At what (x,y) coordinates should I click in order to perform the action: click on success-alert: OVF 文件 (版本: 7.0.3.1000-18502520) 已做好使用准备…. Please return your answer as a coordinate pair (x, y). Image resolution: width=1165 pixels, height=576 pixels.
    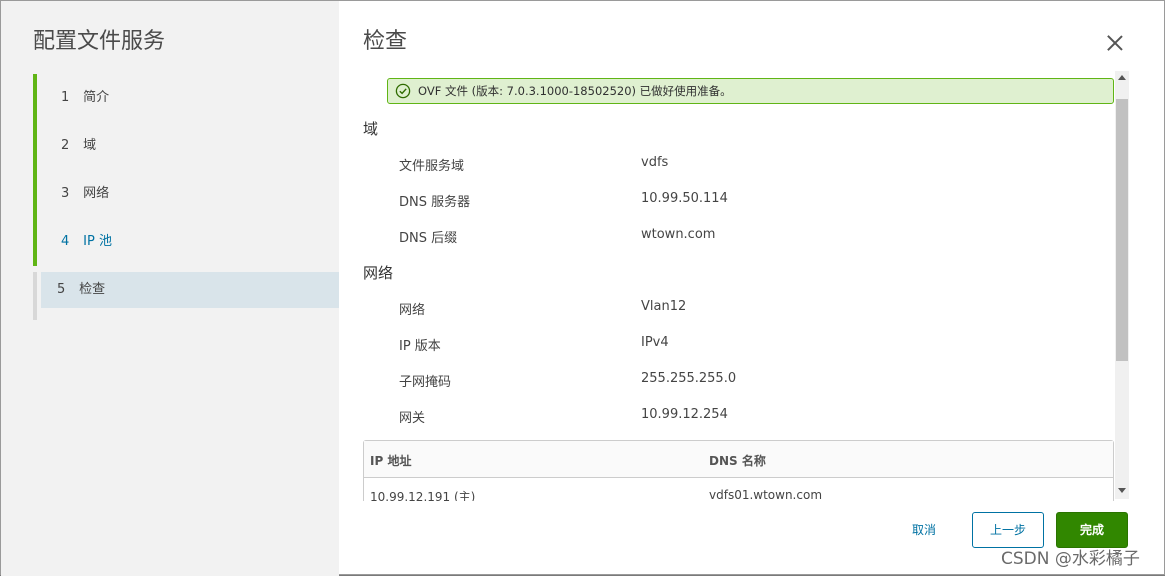
    Looking at the image, I should click on (750, 91).